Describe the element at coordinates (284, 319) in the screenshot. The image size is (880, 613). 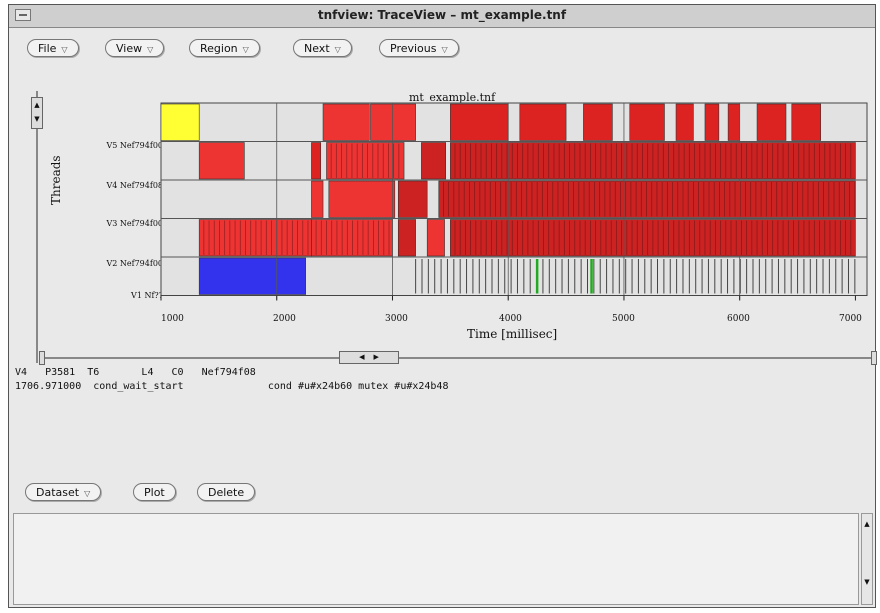
I see `x-tick-2000: 2000` at that location.